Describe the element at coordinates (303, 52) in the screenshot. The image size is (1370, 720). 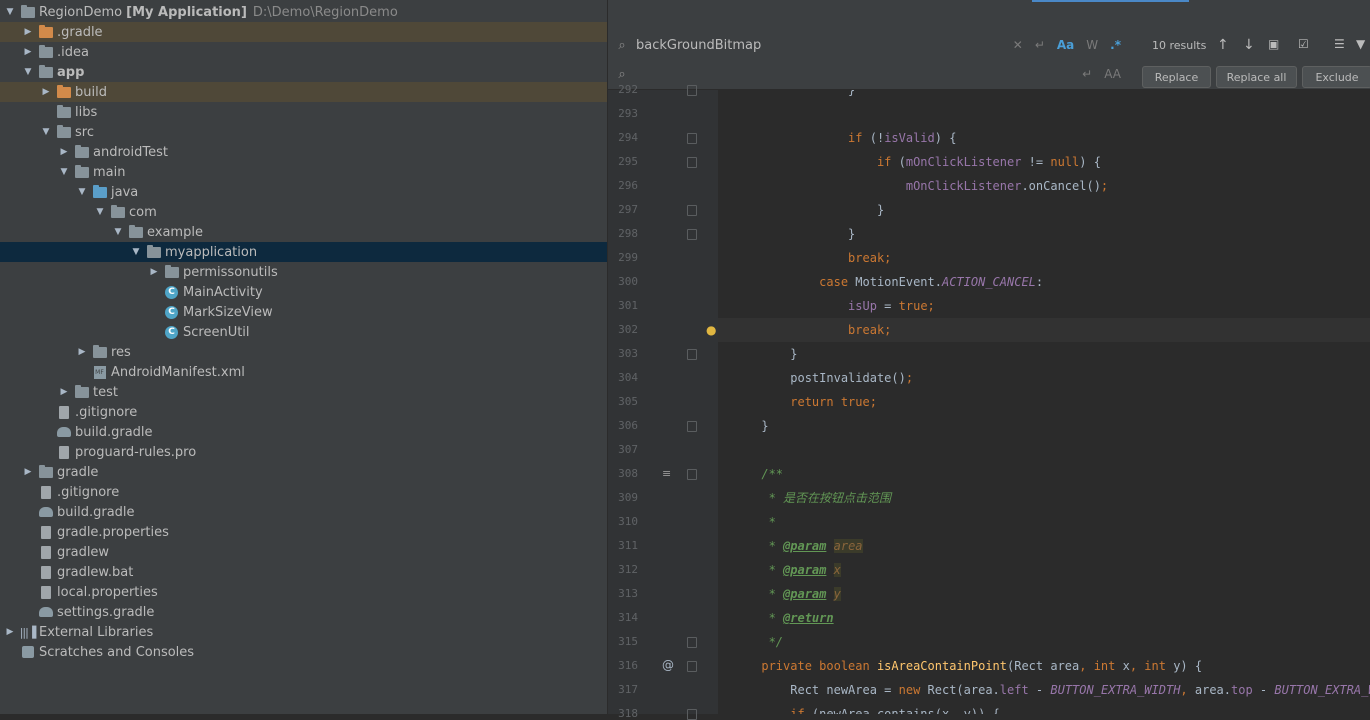
I see `tree-item: ▶ .idea` at that location.